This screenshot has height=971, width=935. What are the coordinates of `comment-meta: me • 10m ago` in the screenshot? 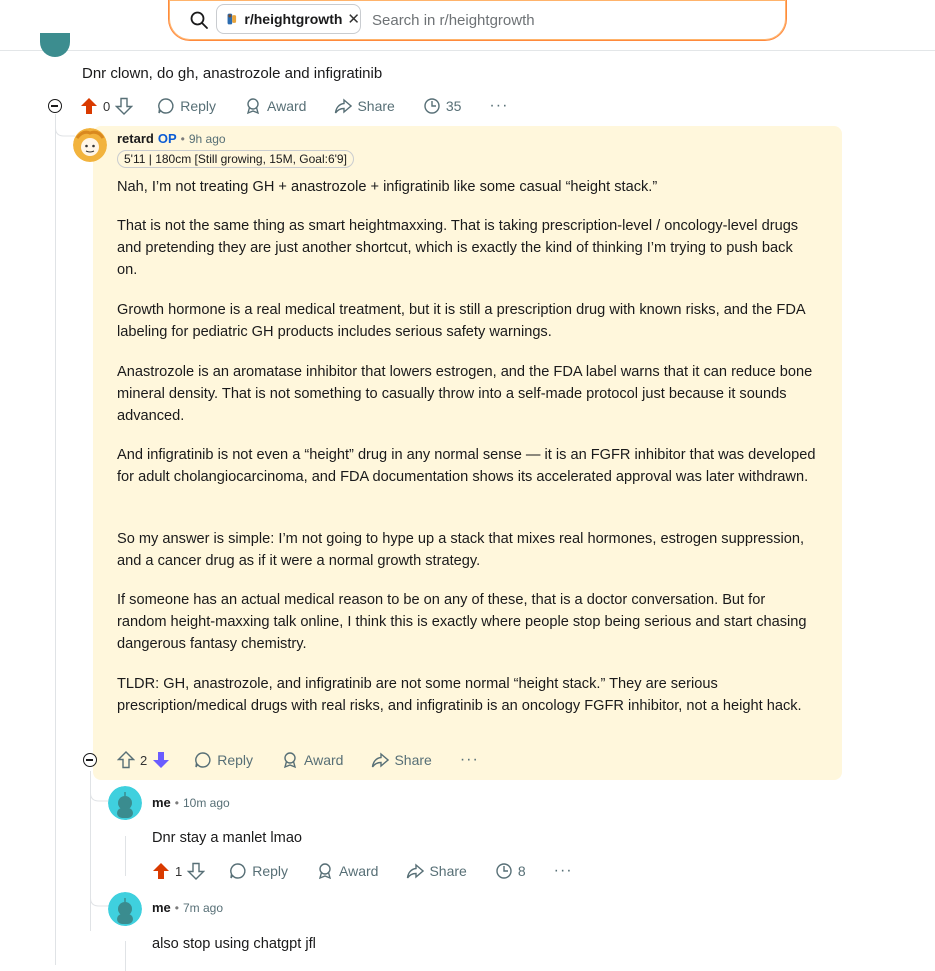 It's located at (191, 802).